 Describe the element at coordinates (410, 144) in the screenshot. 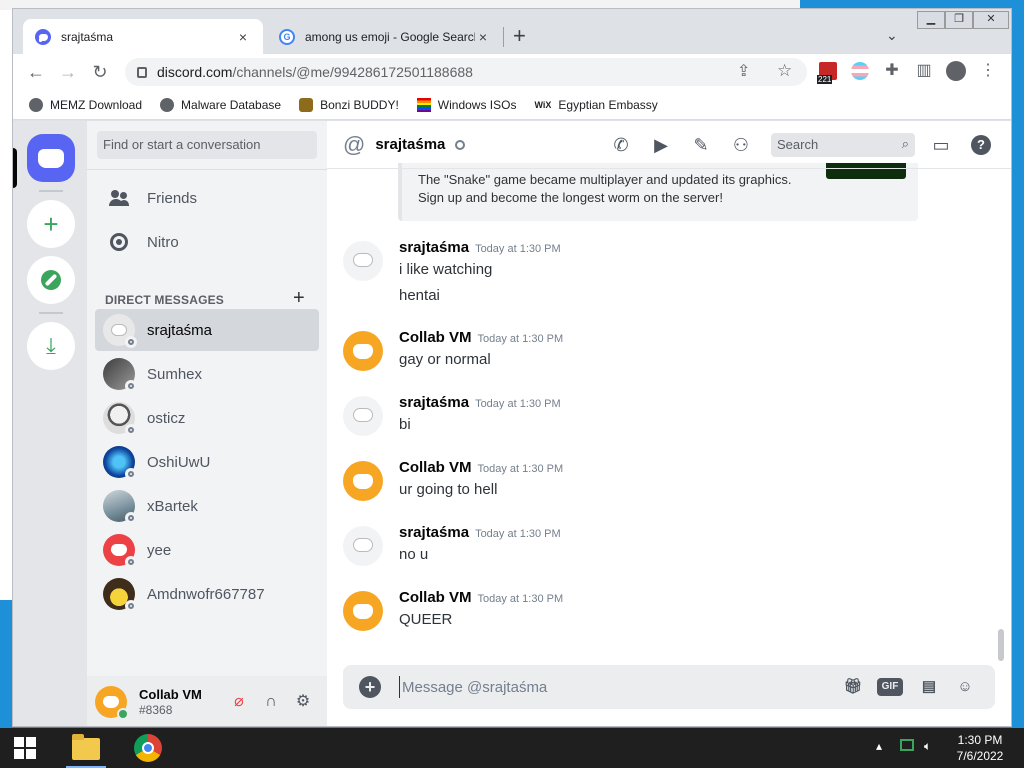

I see `channel-name: srajtaśma` at that location.